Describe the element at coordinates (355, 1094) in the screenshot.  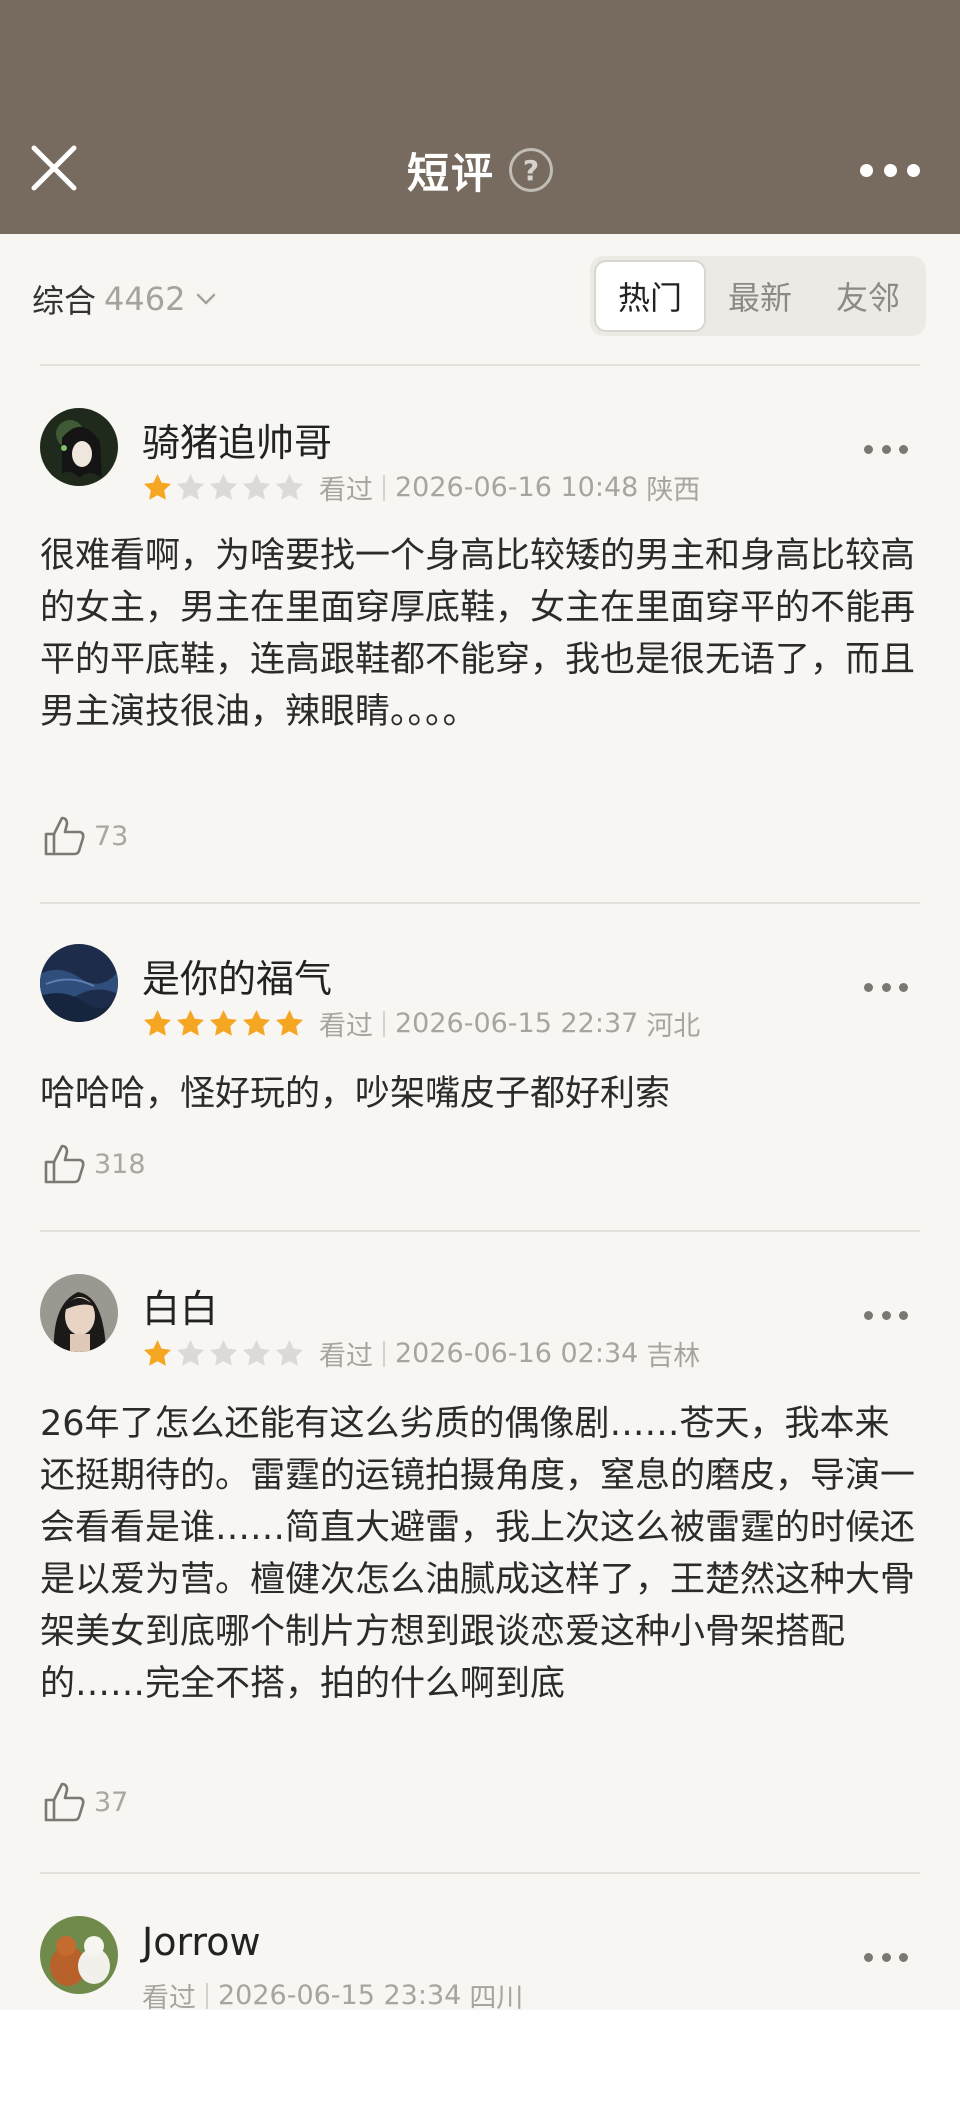
I see `review-content: 哈哈哈，怪好玩的，吵架嘴皮子都好利索` at that location.